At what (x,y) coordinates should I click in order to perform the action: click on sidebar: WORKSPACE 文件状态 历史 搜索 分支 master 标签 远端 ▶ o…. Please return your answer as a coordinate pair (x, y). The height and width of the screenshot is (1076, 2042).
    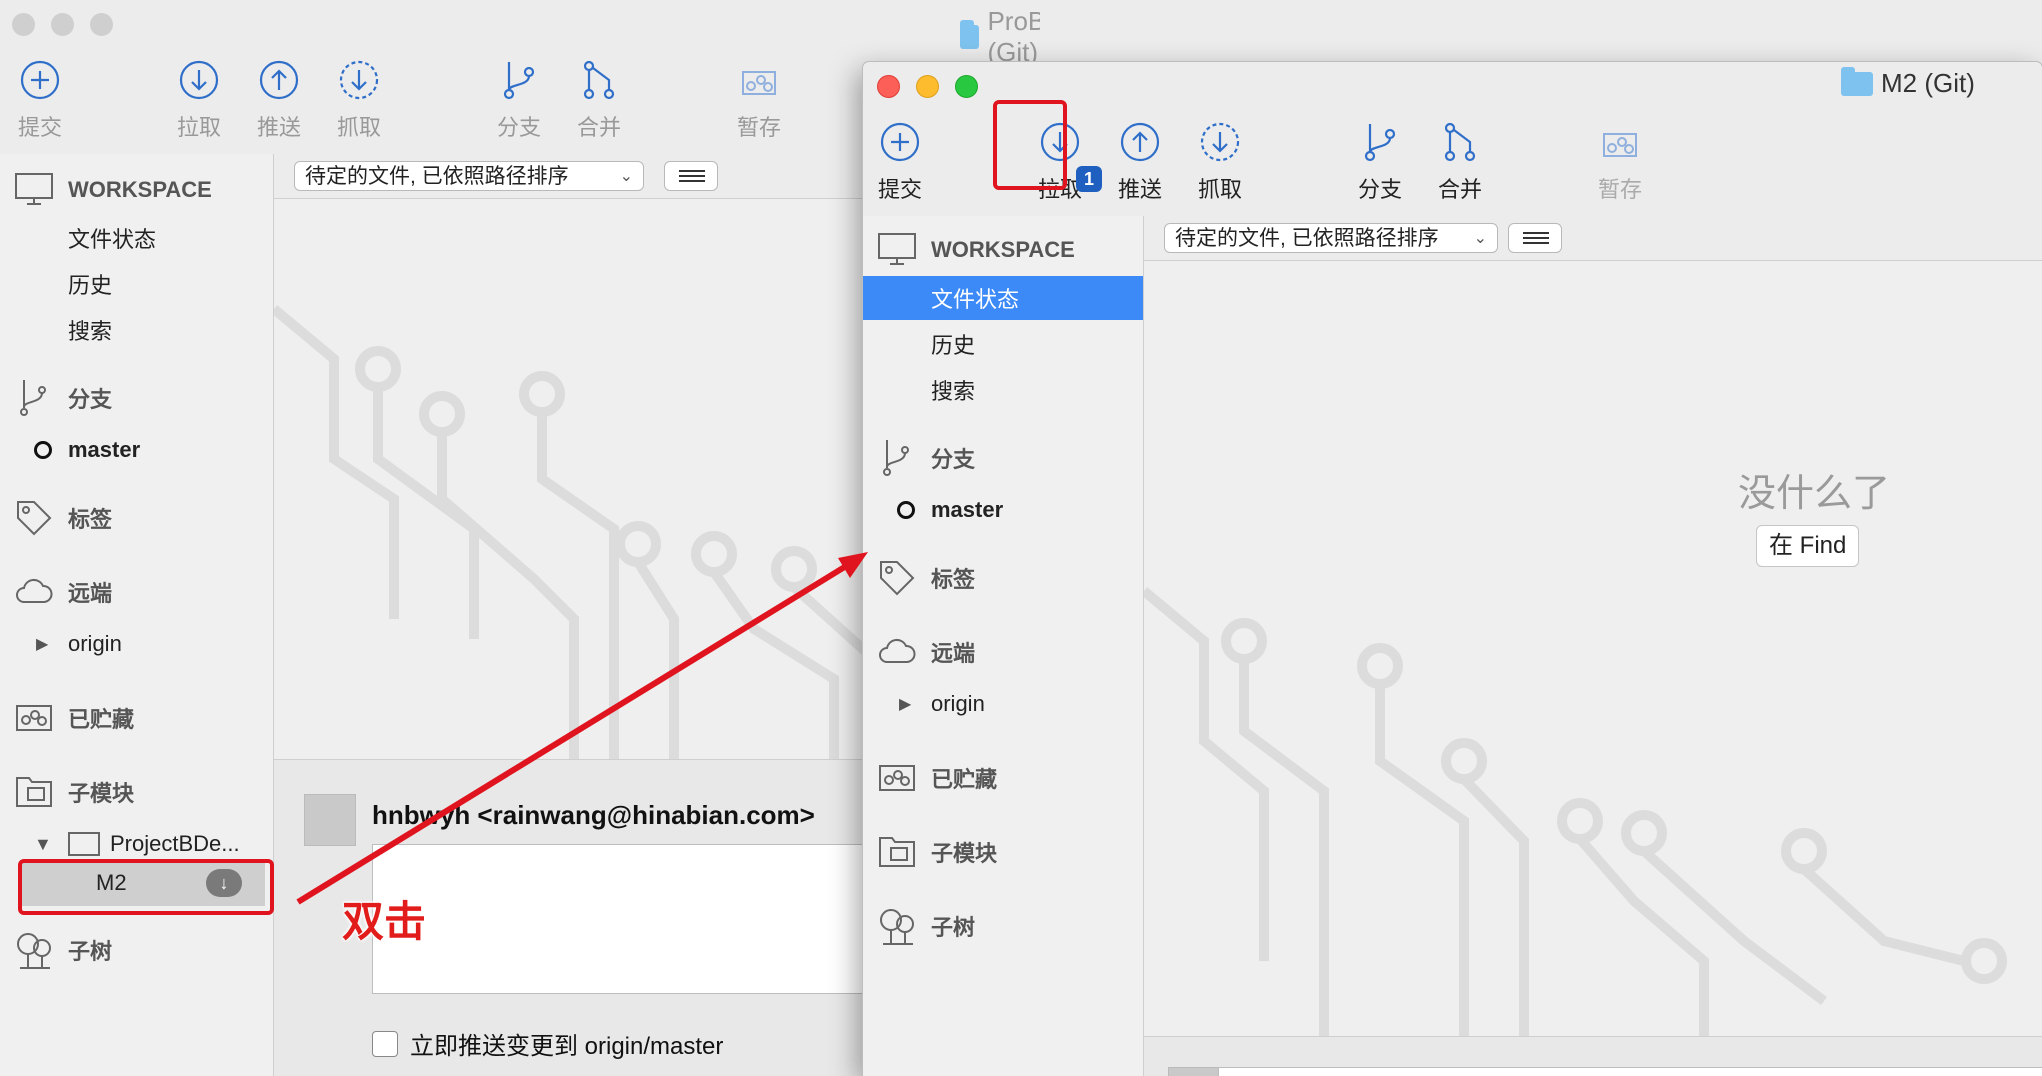
    Looking at the image, I should click on (137, 615).